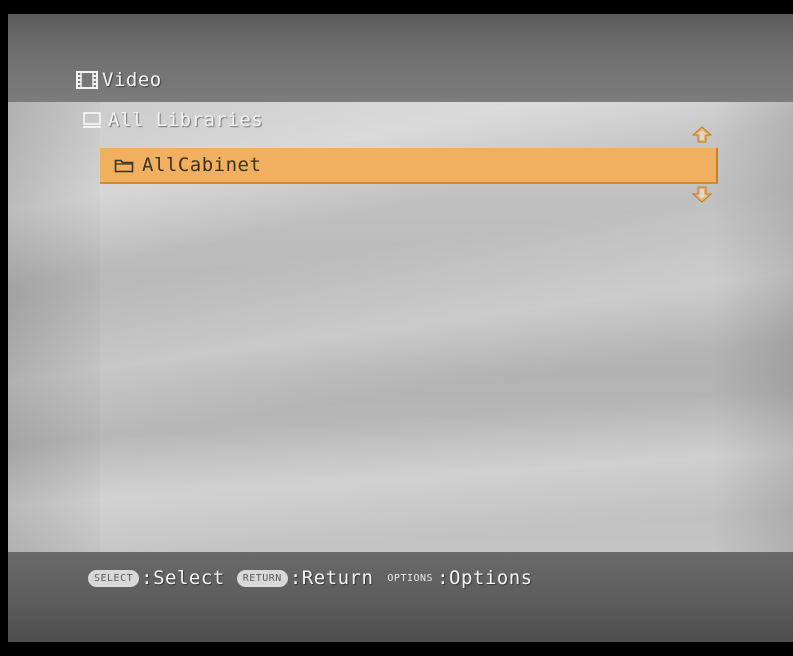 This screenshot has width=793, height=656. Describe the element at coordinates (410, 578) in the screenshot. I see `options-key-badge: OPTIONS` at that location.